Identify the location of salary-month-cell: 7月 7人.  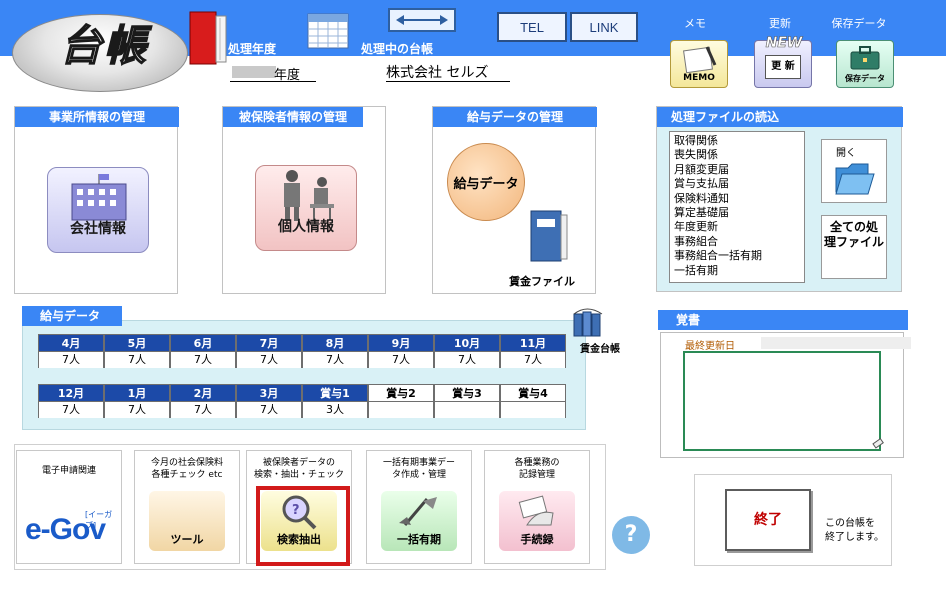
(269, 351).